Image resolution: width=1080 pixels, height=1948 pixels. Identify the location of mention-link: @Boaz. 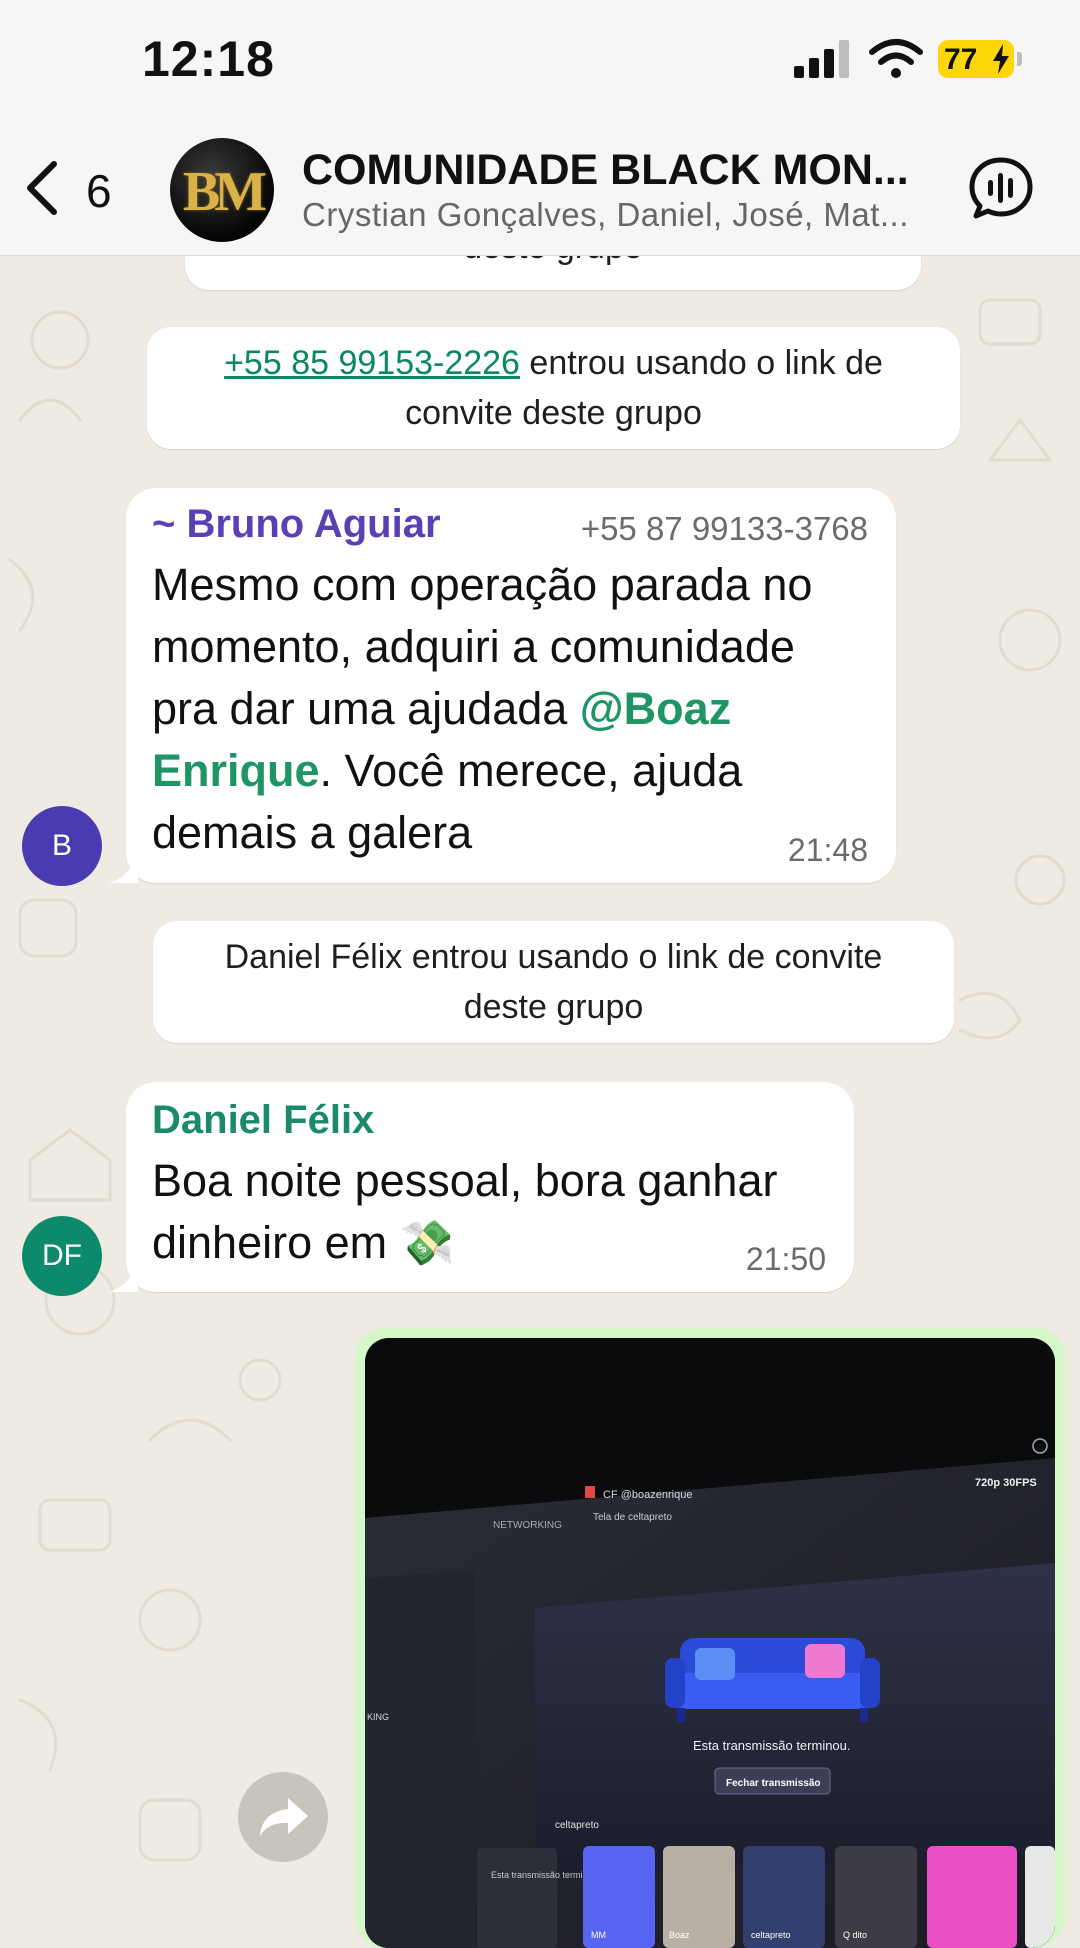
(655, 708).